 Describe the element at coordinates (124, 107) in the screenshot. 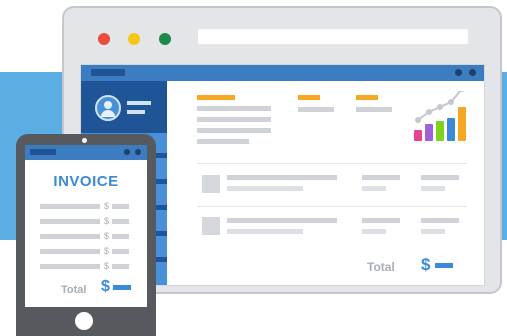

I see `sidebar-profile` at that location.